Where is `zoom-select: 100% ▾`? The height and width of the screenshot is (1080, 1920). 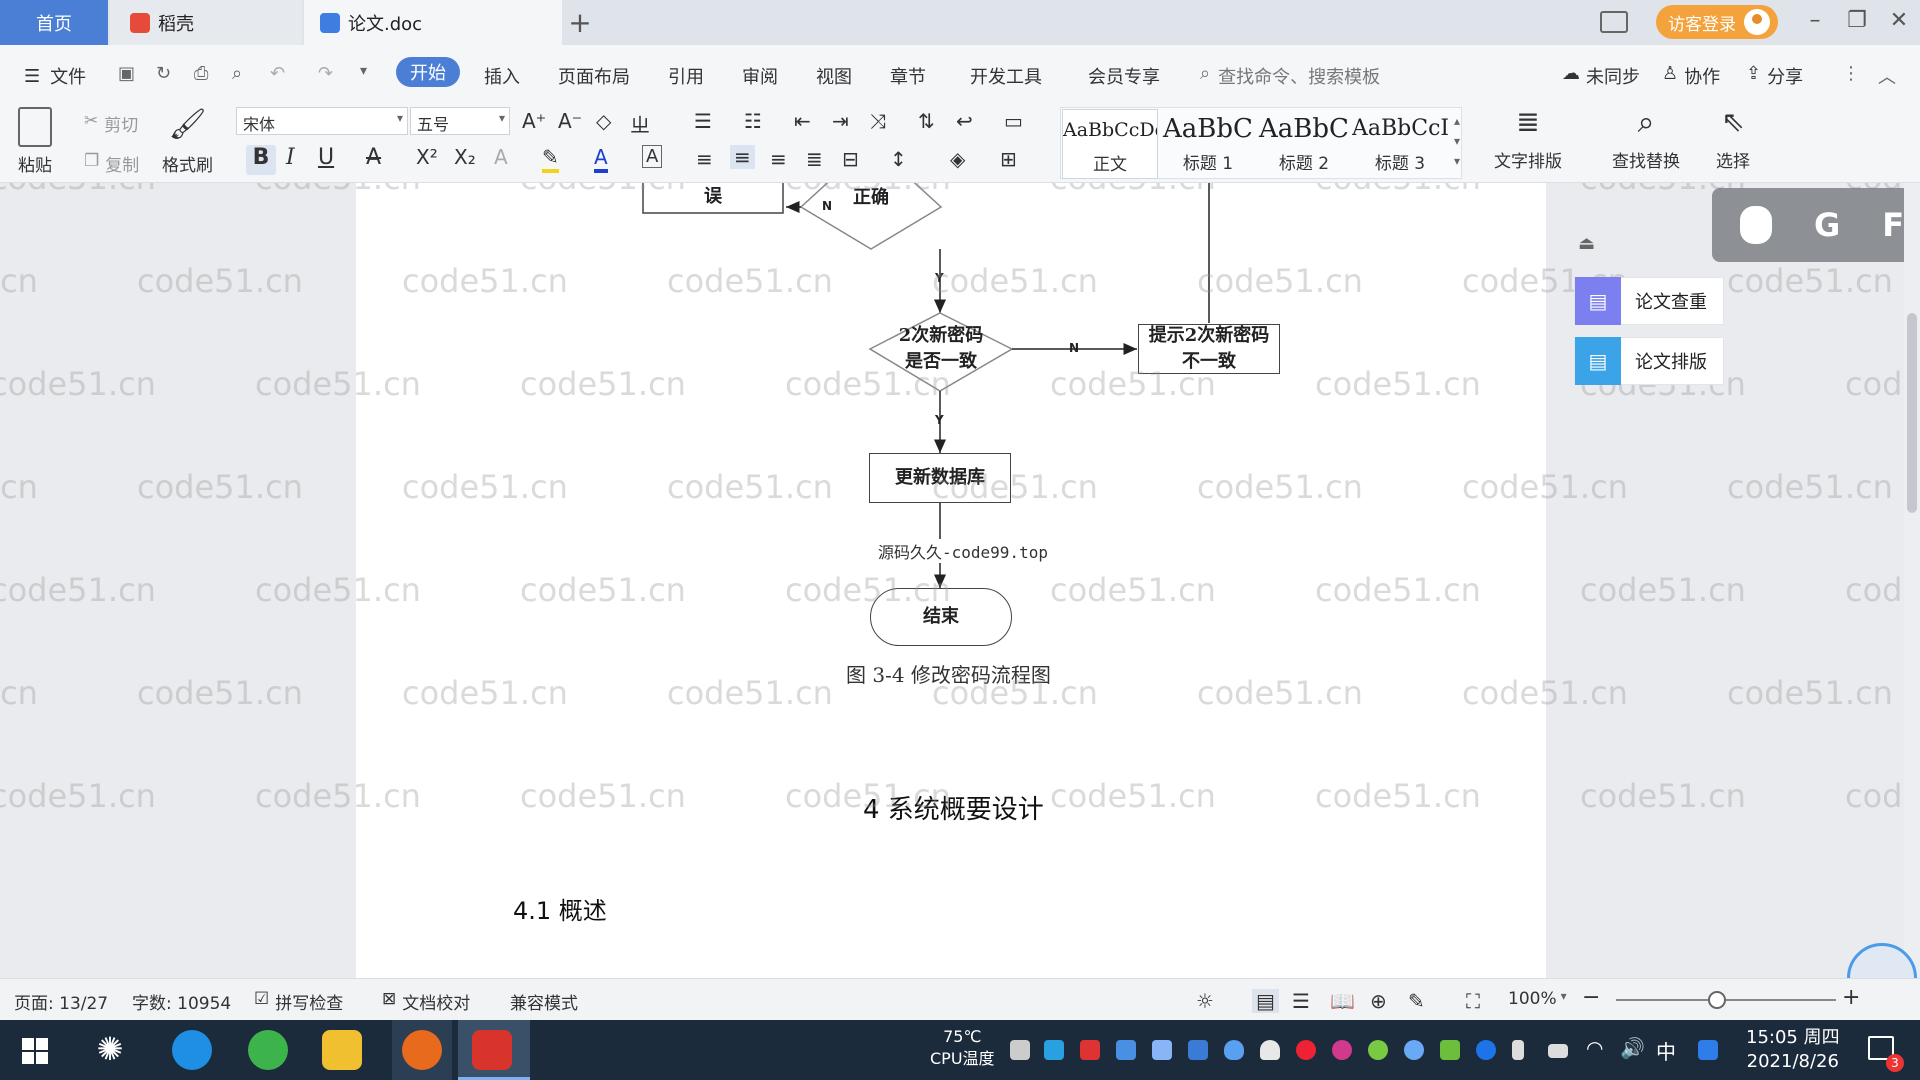
zoom-select: 100% ▾ is located at coordinates (1537, 999).